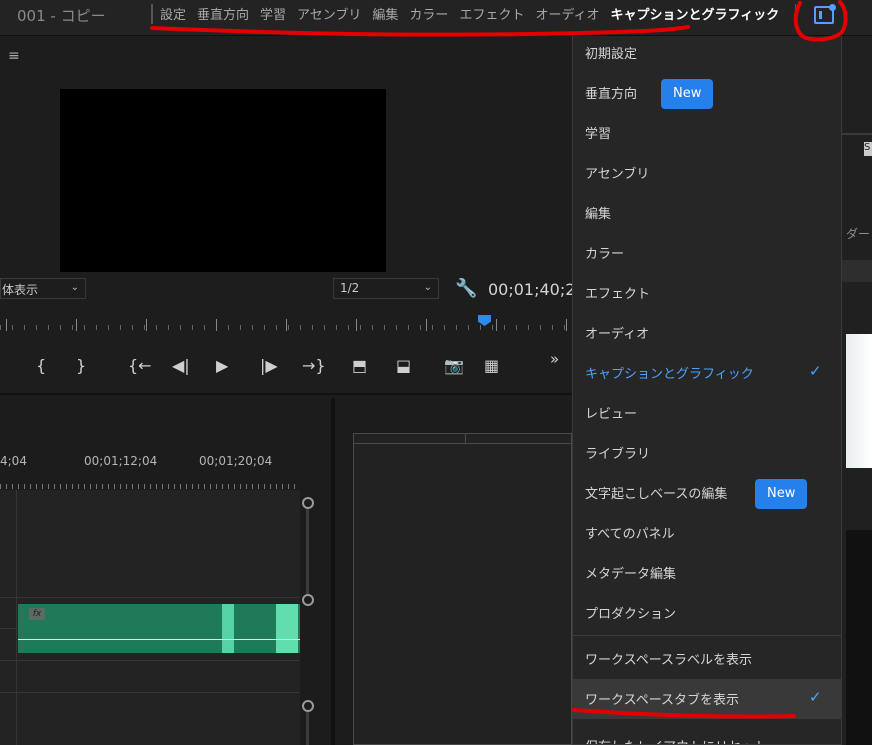 This screenshot has height=745, width=872. I want to click on menu-item-label: キャプションとグラフィック, so click(669, 374).